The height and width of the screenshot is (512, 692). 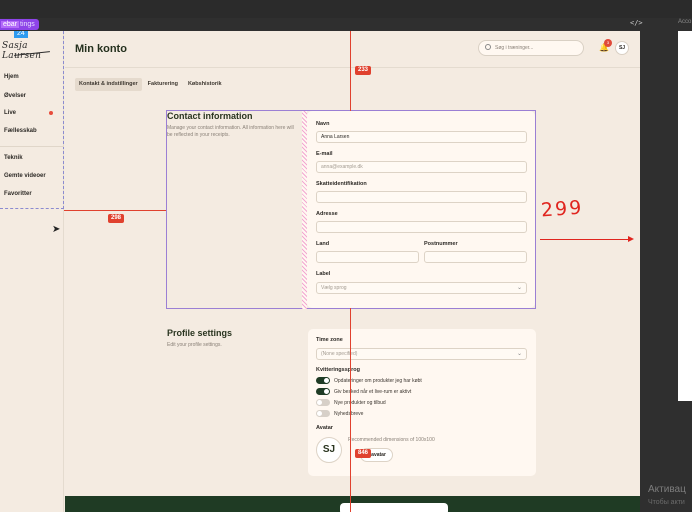 I want to click on timezone-select: (None specified) ⌄, so click(x=421, y=354).